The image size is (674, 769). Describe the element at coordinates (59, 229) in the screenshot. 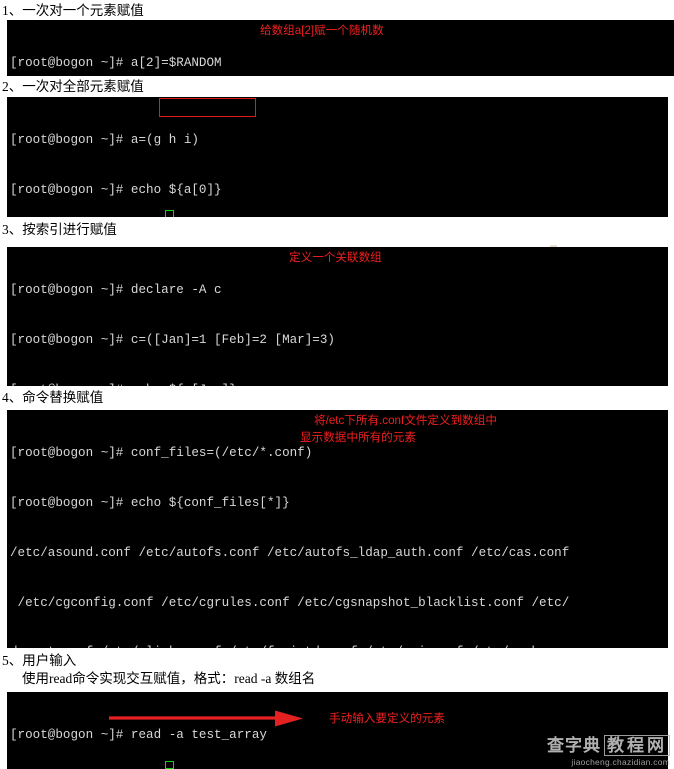

I see `section-heading-3: 3、按索引进行赋值` at that location.